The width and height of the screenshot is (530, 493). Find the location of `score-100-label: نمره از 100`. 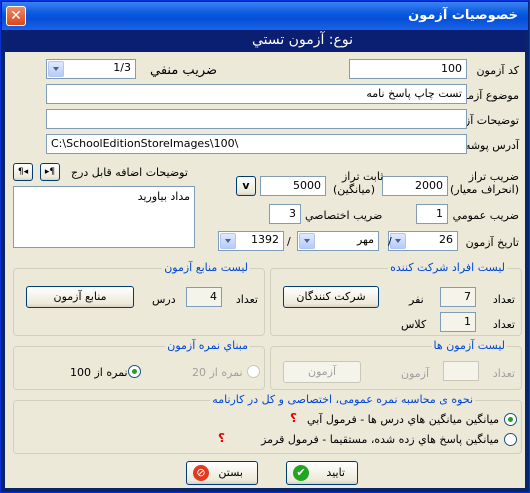

score-100-label: نمره از 100 is located at coordinates (99, 372).